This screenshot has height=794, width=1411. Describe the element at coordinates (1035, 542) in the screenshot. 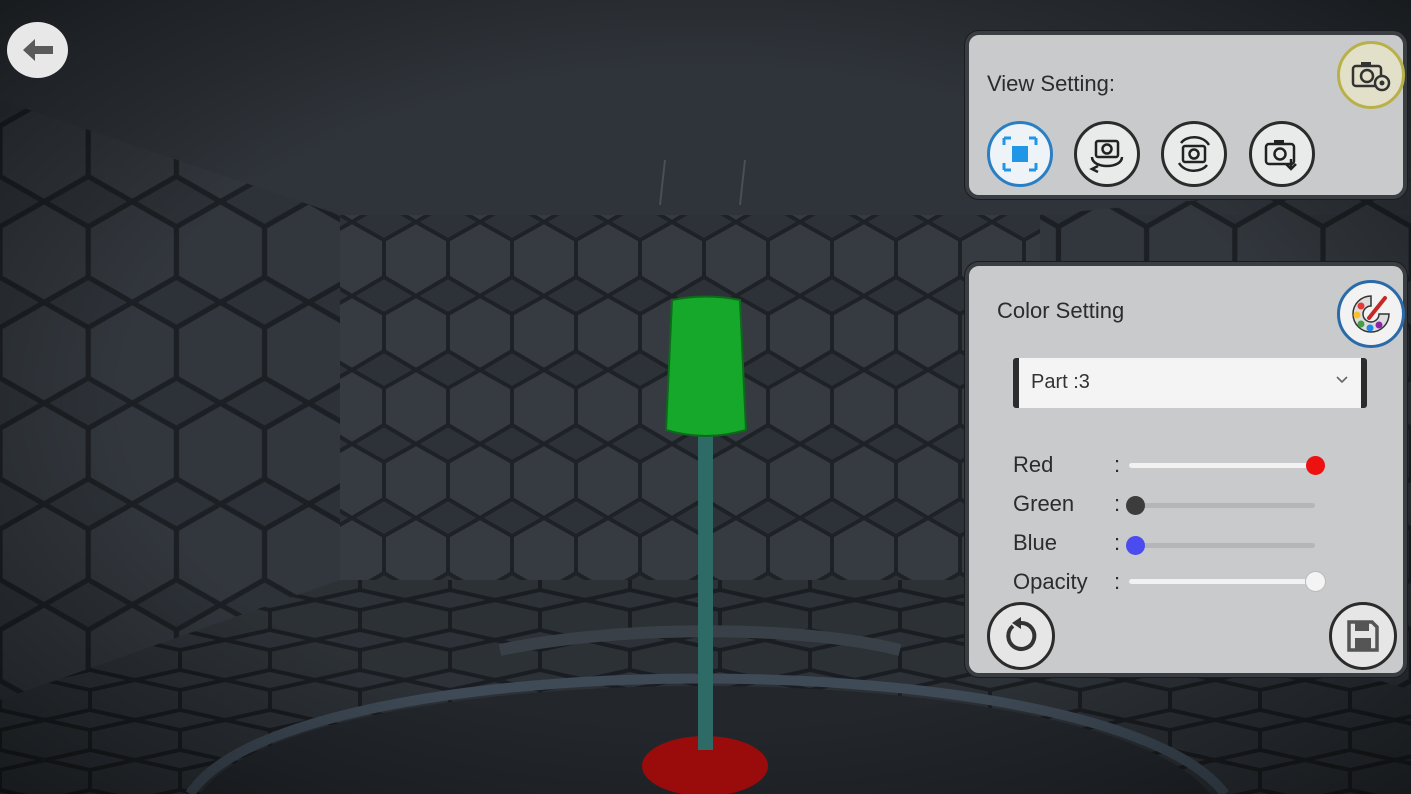

I see `slider-label: Blue` at that location.